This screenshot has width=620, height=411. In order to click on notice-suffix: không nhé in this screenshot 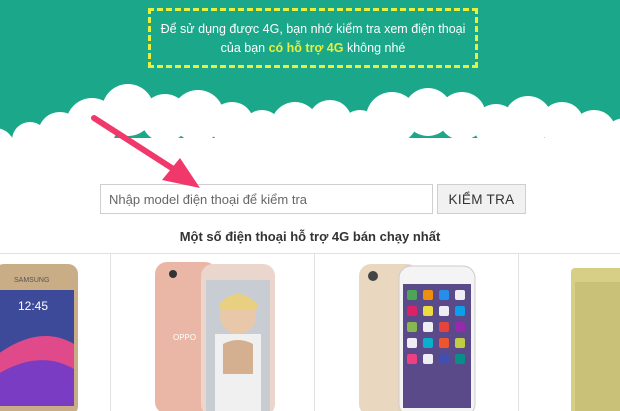, I will do `click(374, 48)`.